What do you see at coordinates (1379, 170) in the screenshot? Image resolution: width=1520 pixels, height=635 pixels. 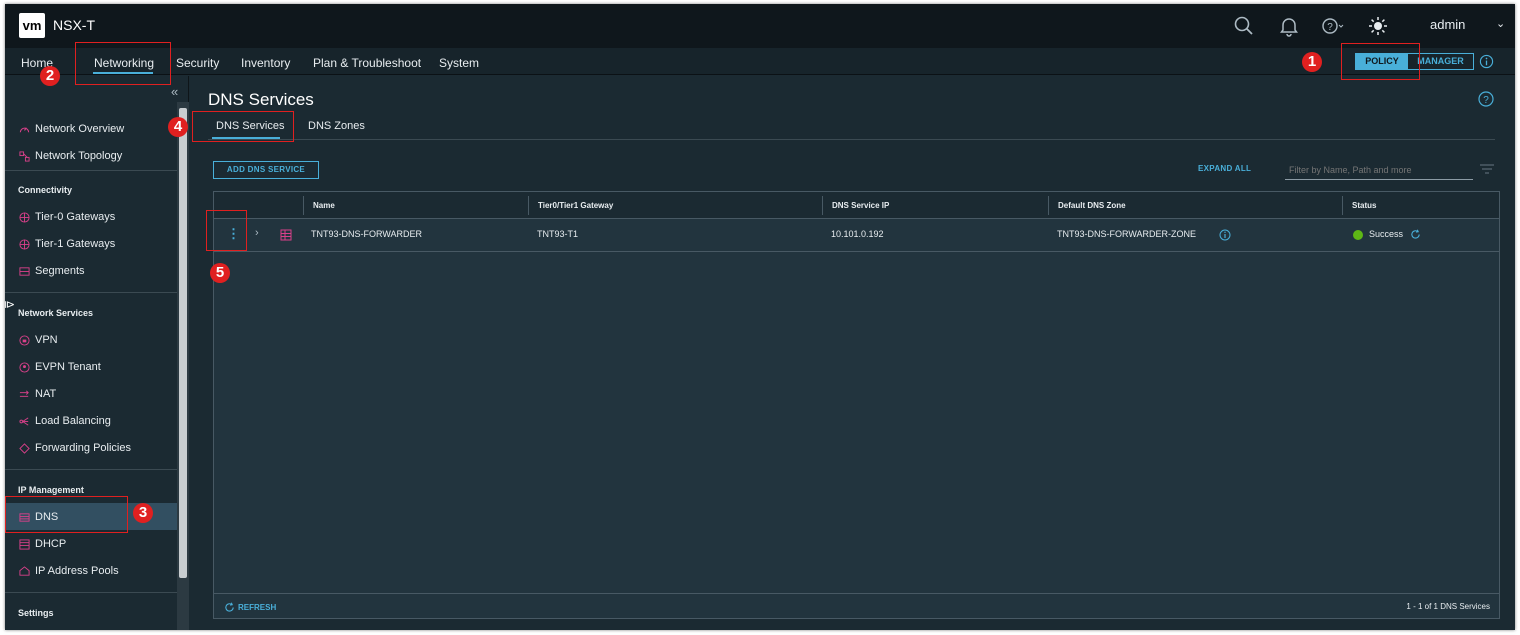 I see `filter-input` at bounding box center [1379, 170].